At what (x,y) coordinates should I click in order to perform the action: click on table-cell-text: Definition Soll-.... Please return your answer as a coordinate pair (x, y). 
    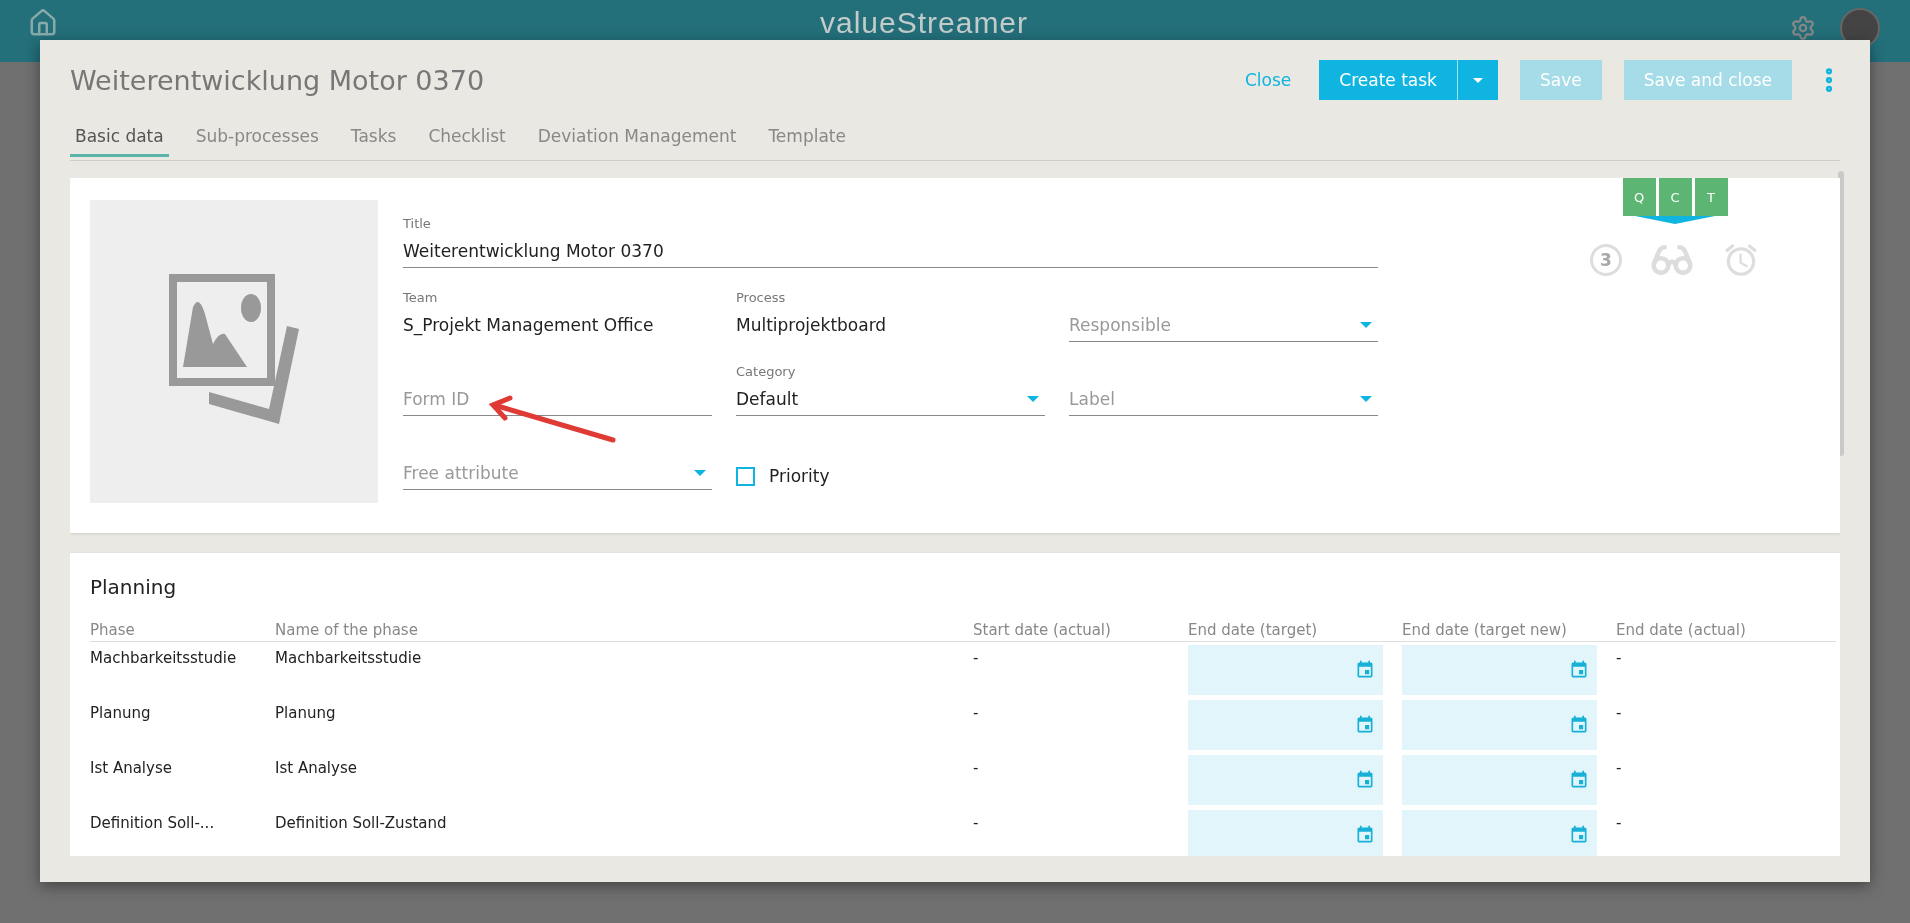
    Looking at the image, I should click on (153, 823).